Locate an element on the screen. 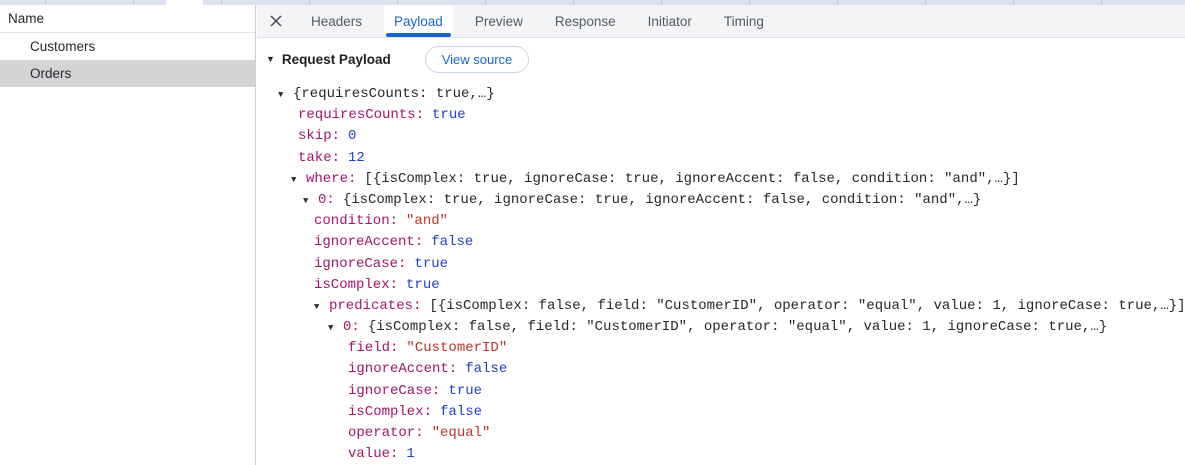  tab-timing: Timing is located at coordinates (744, 21).